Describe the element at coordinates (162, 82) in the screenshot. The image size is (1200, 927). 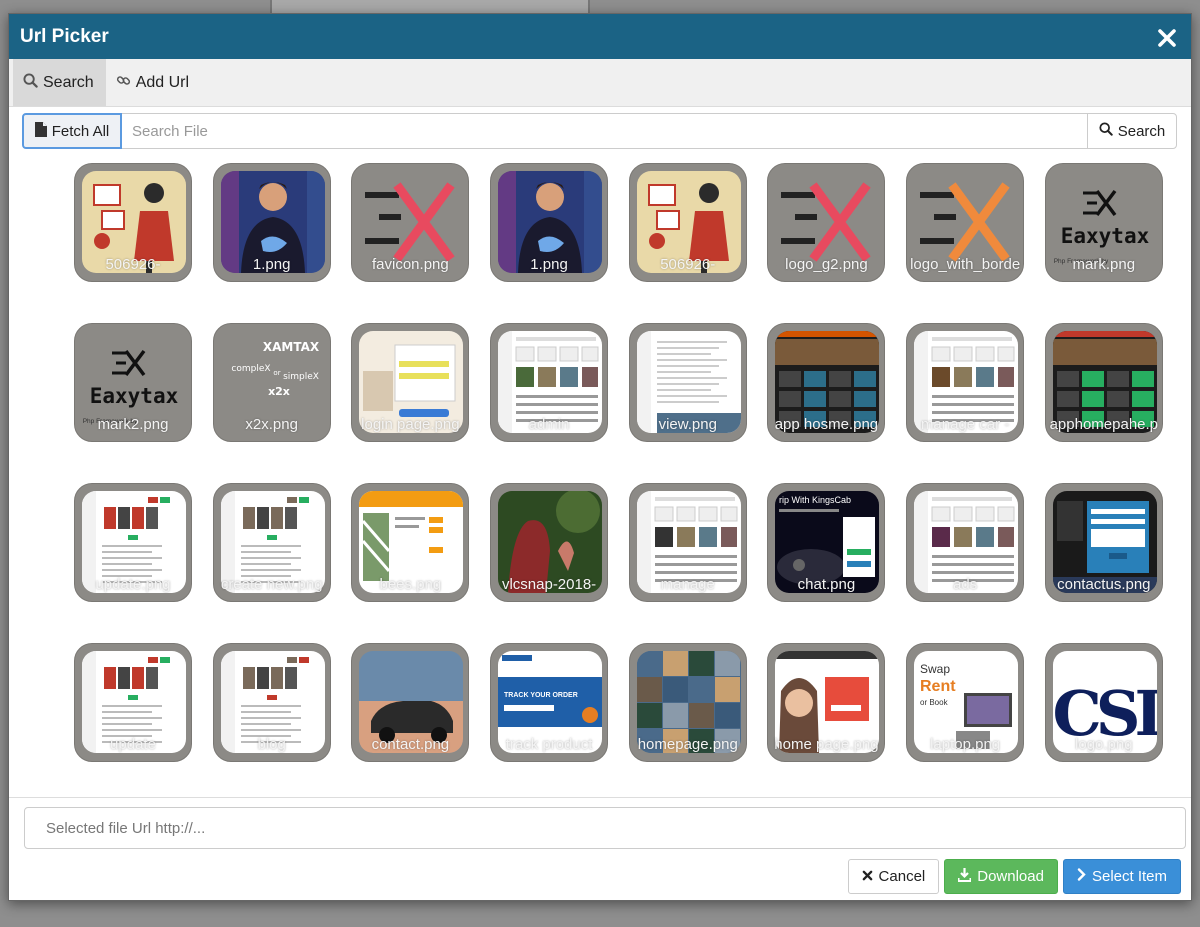
I see `tab-add-url-label: Add Url` at that location.